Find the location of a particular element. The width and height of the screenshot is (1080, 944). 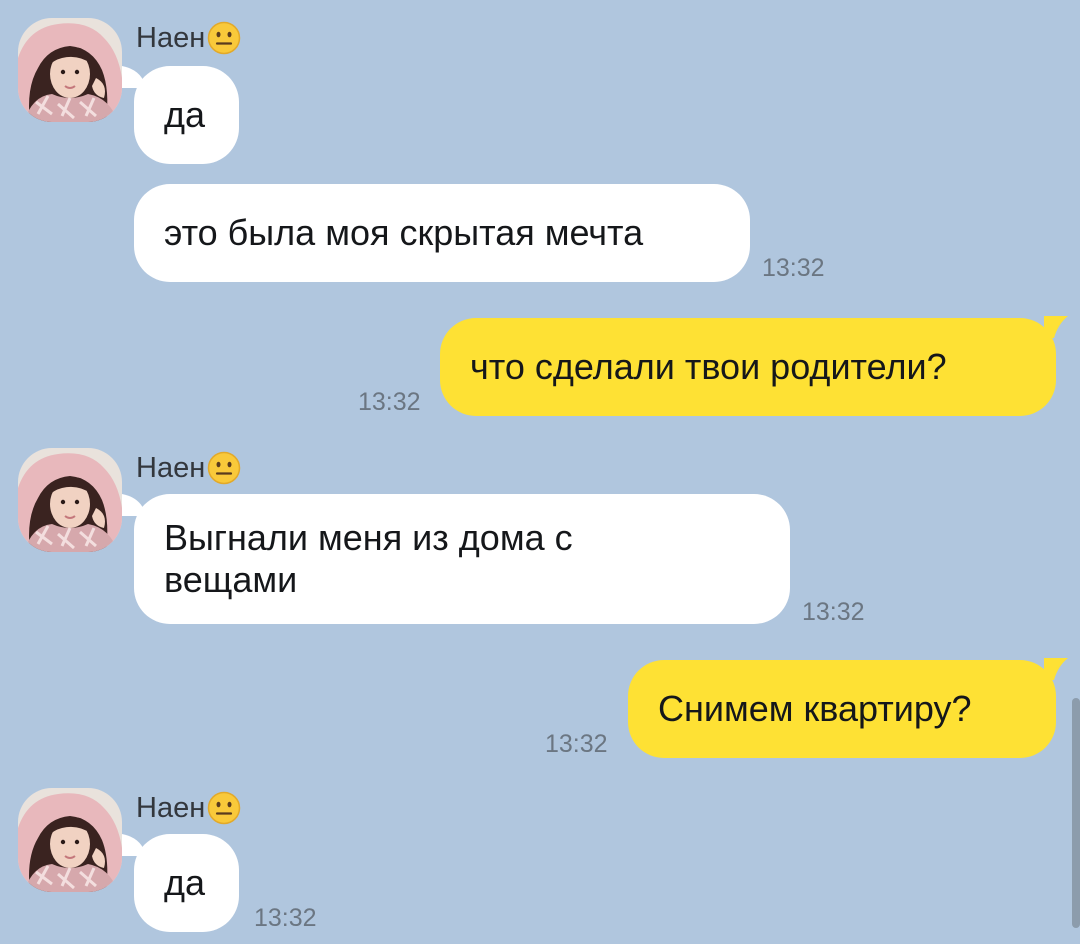

message-bubble-incoming: Выгнали меня из дома с вещами is located at coordinates (462, 559).